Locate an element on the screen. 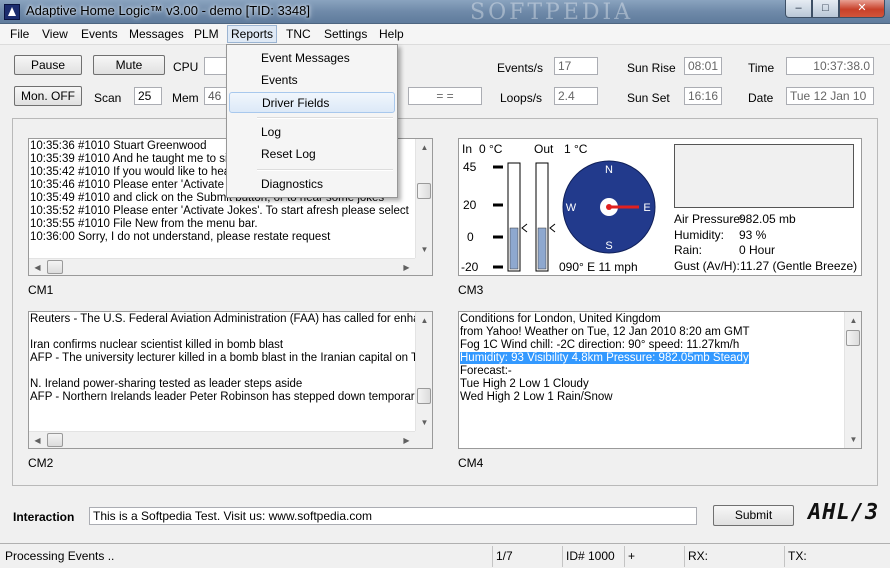  graph-area is located at coordinates (764, 176).